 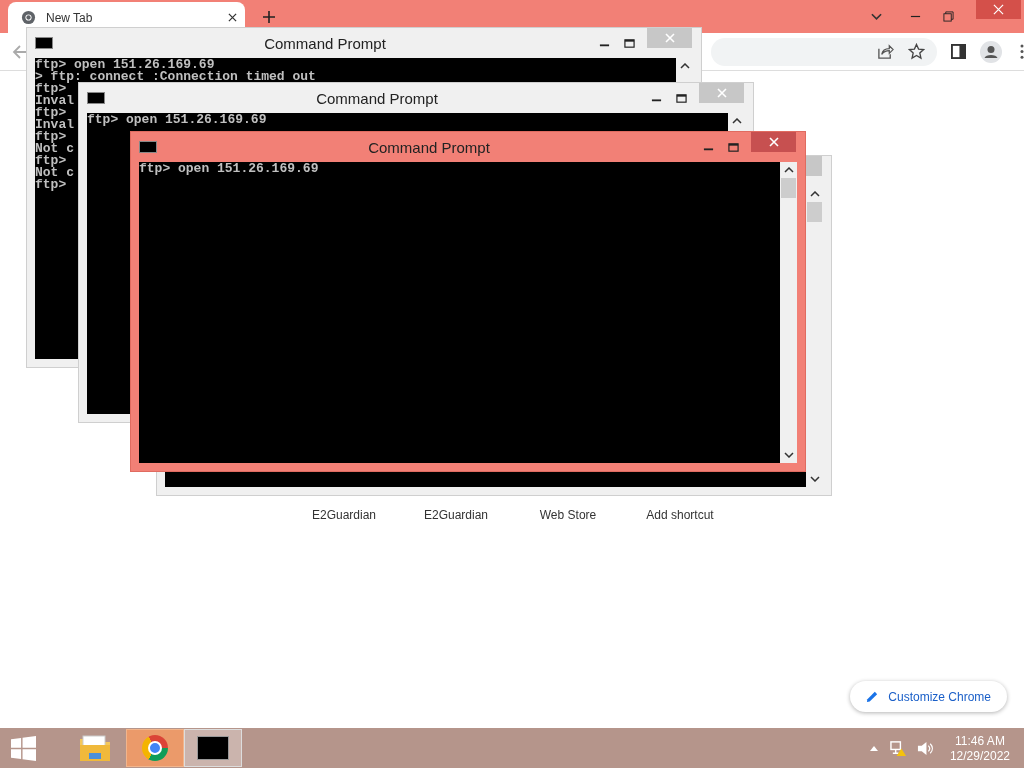 I want to click on side-panel-icon, so click(x=958, y=51).